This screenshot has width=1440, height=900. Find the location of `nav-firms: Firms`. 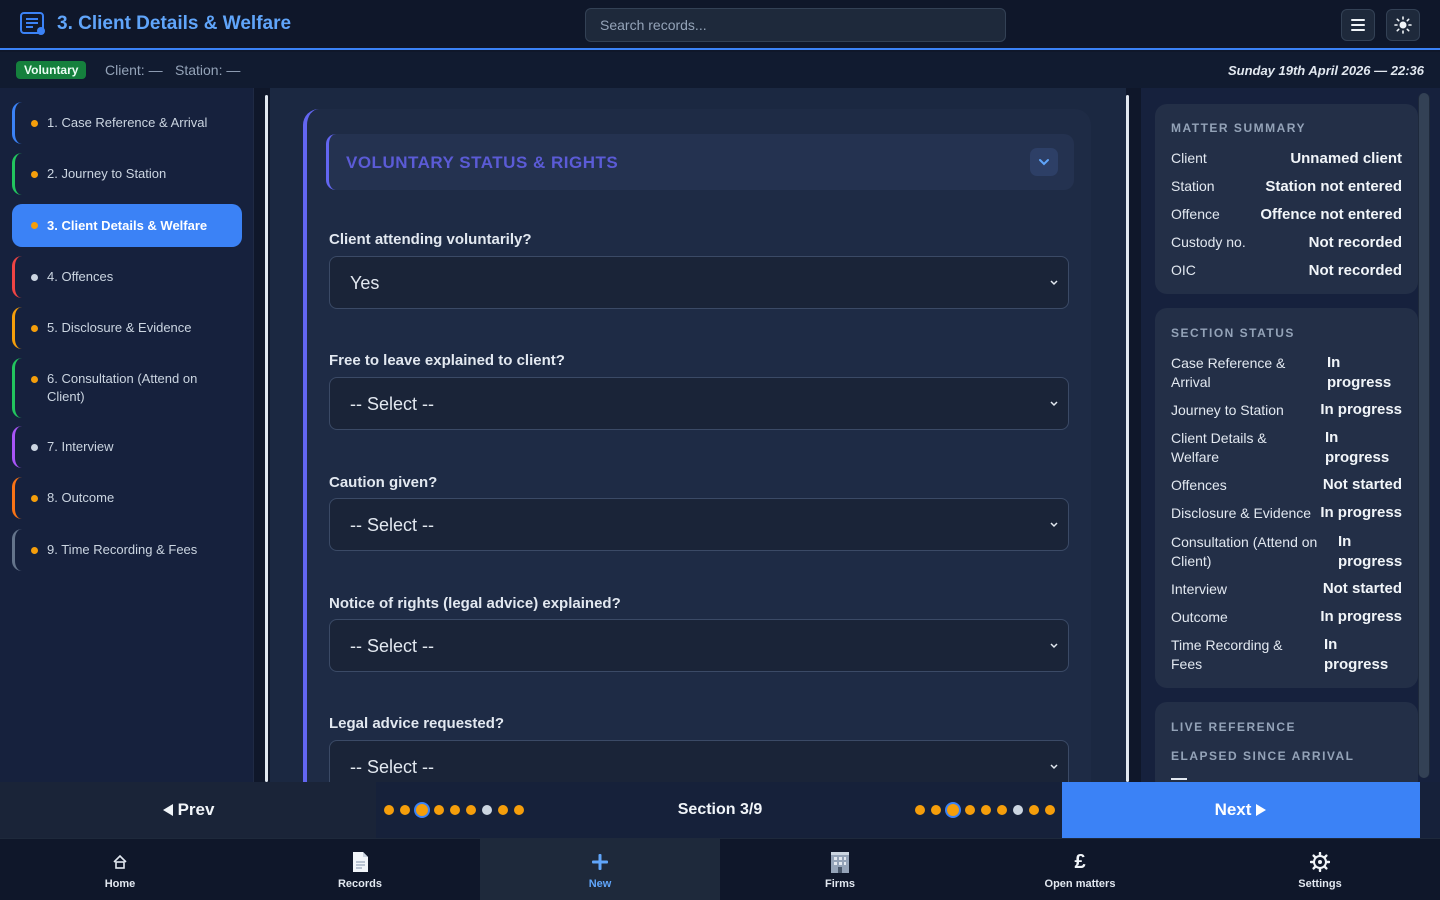

nav-firms: Firms is located at coordinates (840, 869).